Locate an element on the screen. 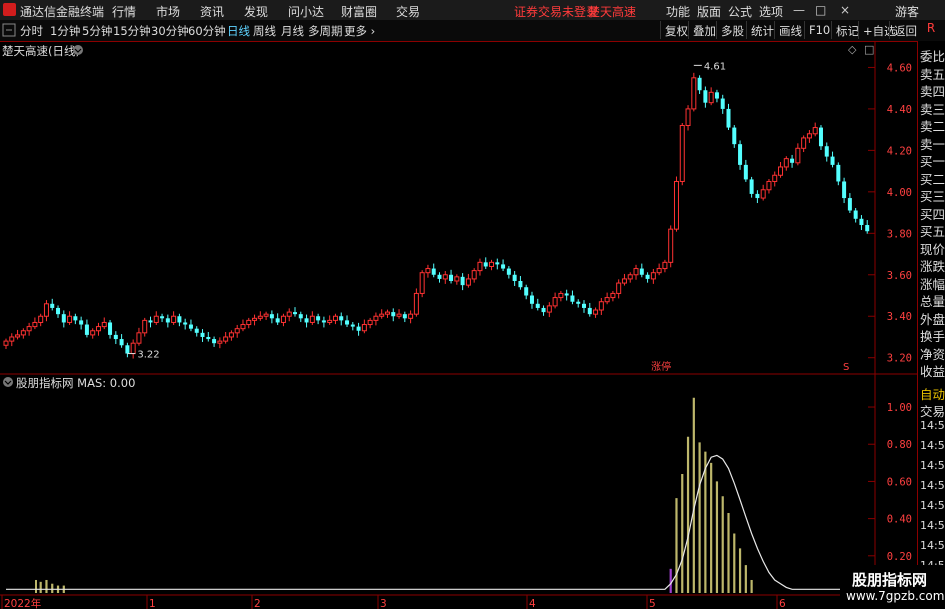 This screenshot has height=609, width=945. tab-tf-60min: 60分钟 is located at coordinates (207, 31).